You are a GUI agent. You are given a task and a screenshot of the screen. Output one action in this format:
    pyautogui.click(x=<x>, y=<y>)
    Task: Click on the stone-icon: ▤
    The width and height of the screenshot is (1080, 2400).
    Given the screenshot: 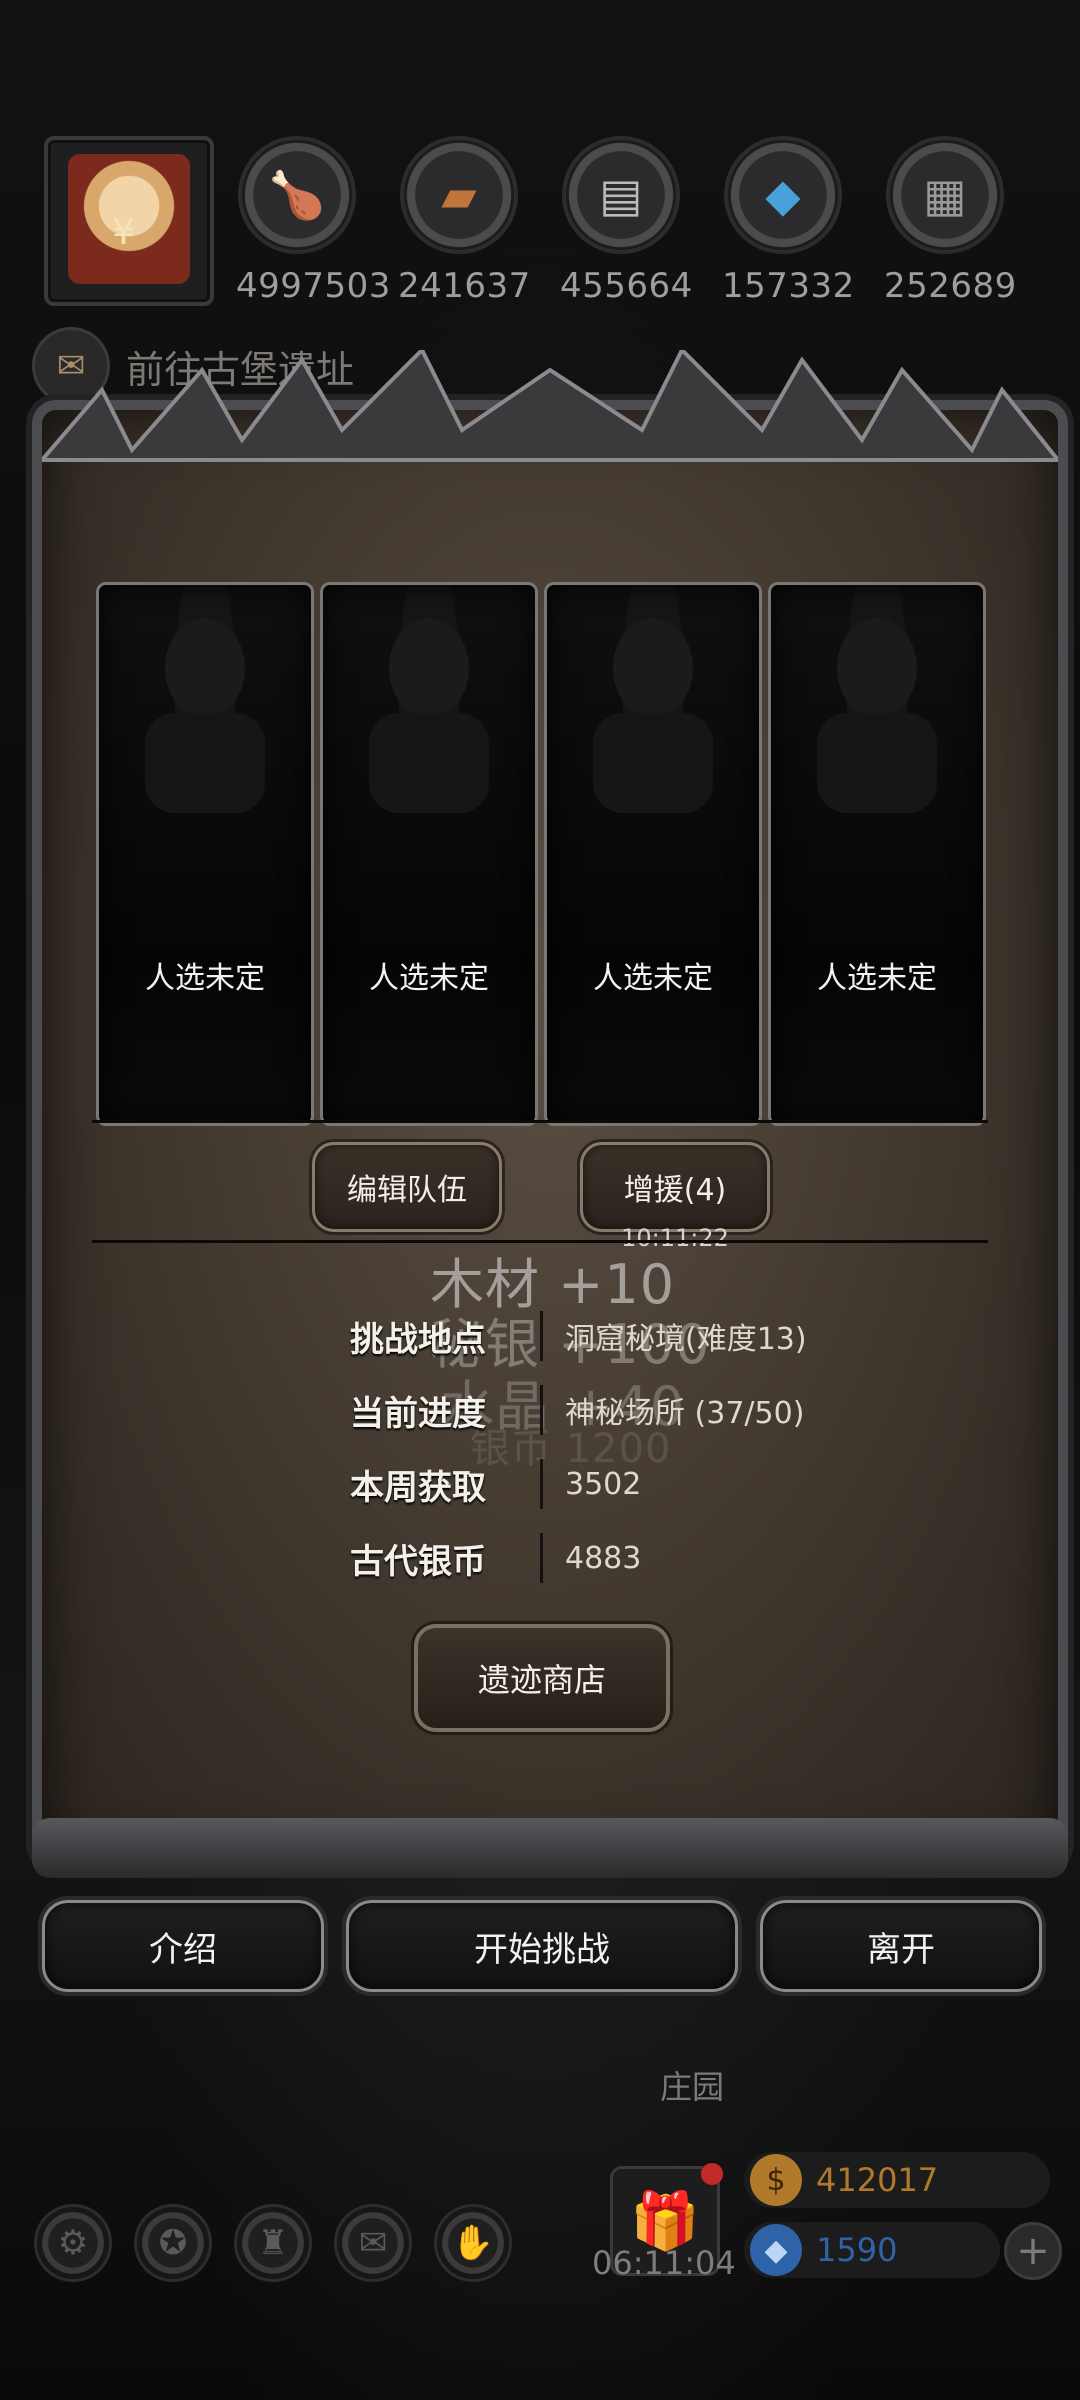 What is the action you would take?
    pyautogui.click(x=621, y=195)
    